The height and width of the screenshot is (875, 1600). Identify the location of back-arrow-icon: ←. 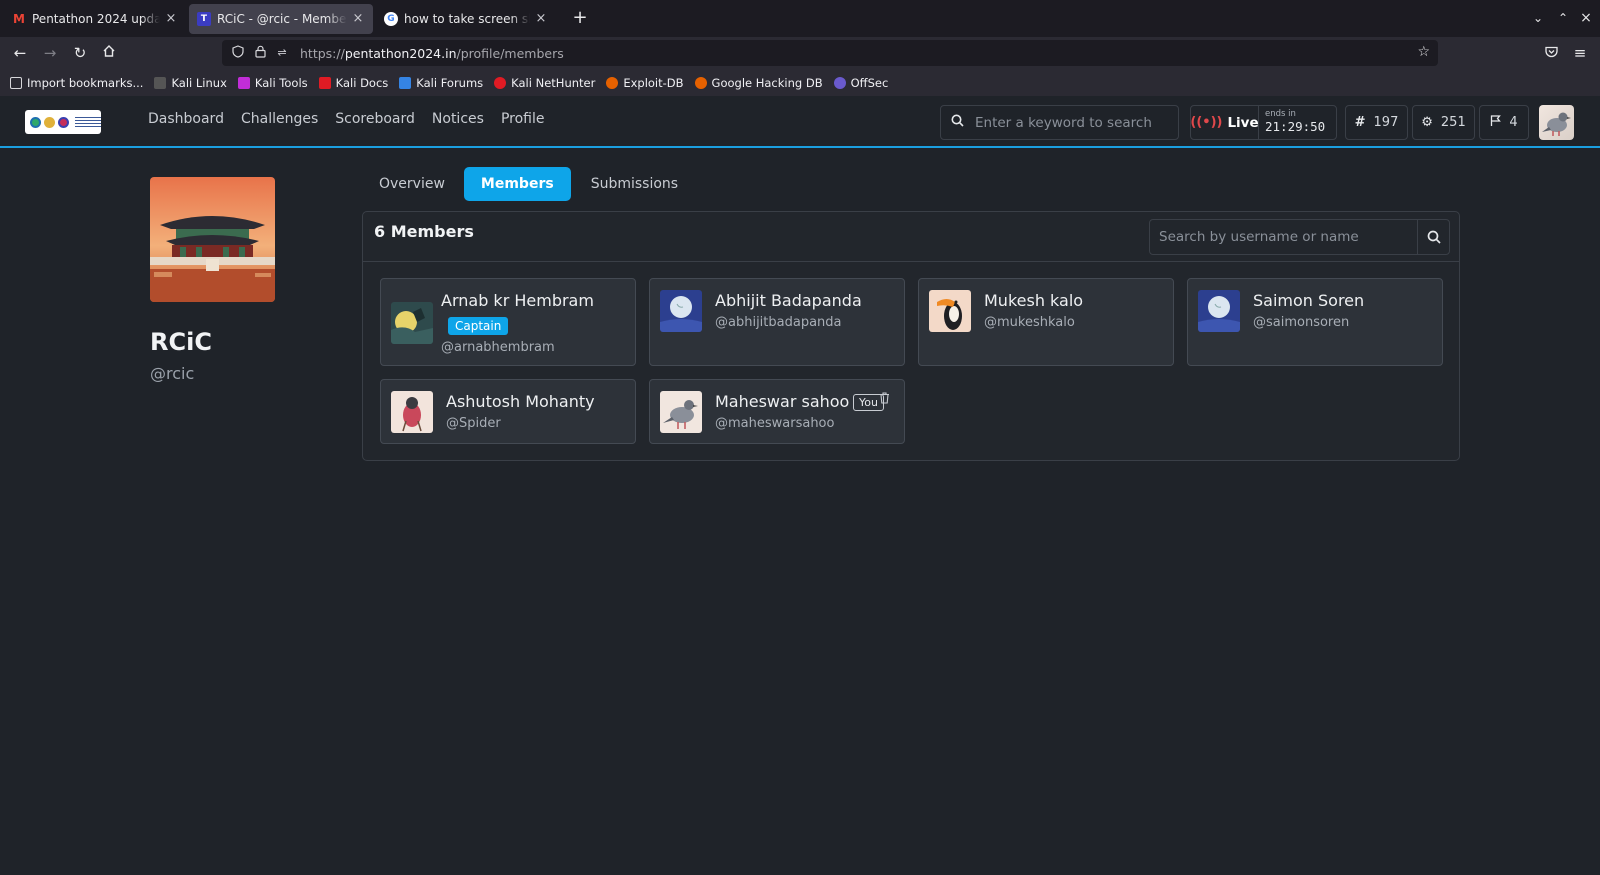
(20, 53).